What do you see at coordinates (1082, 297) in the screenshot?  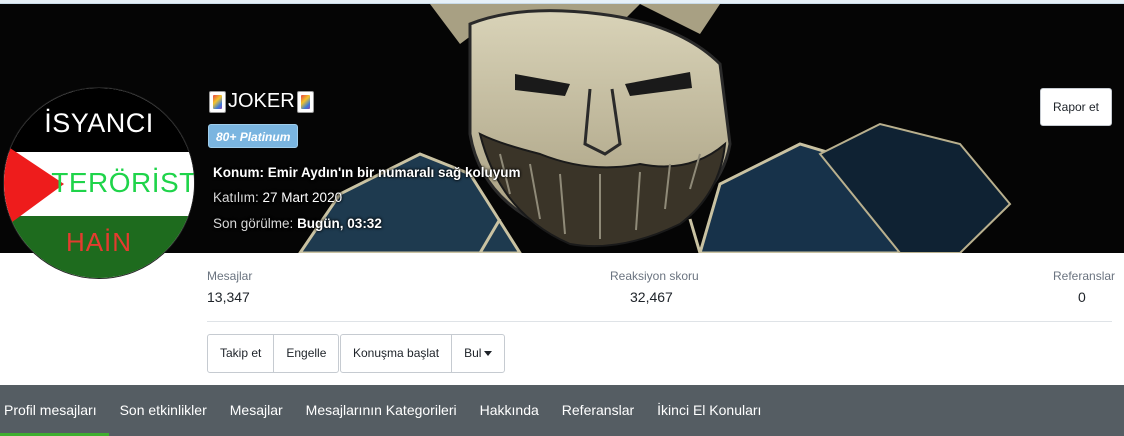 I see `stat-references-value: 0` at bounding box center [1082, 297].